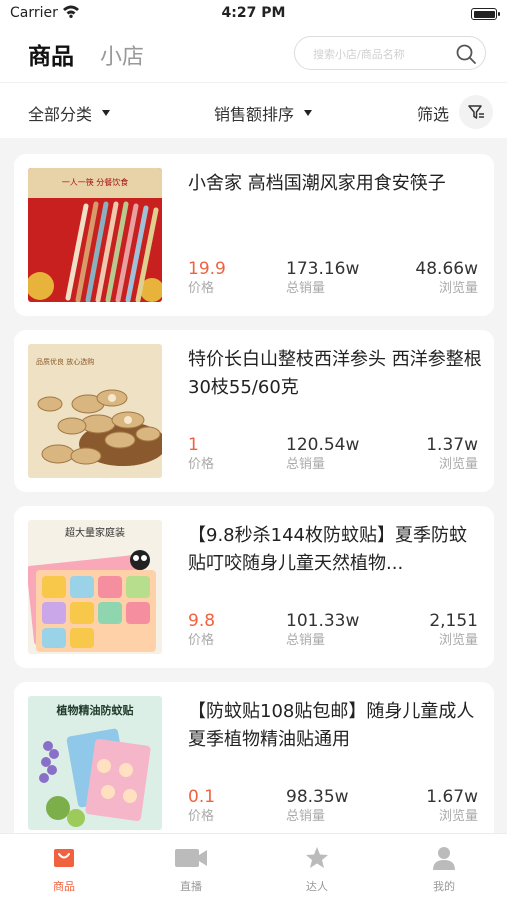  What do you see at coordinates (191, 886) in the screenshot?
I see `tab-label: 直播` at bounding box center [191, 886].